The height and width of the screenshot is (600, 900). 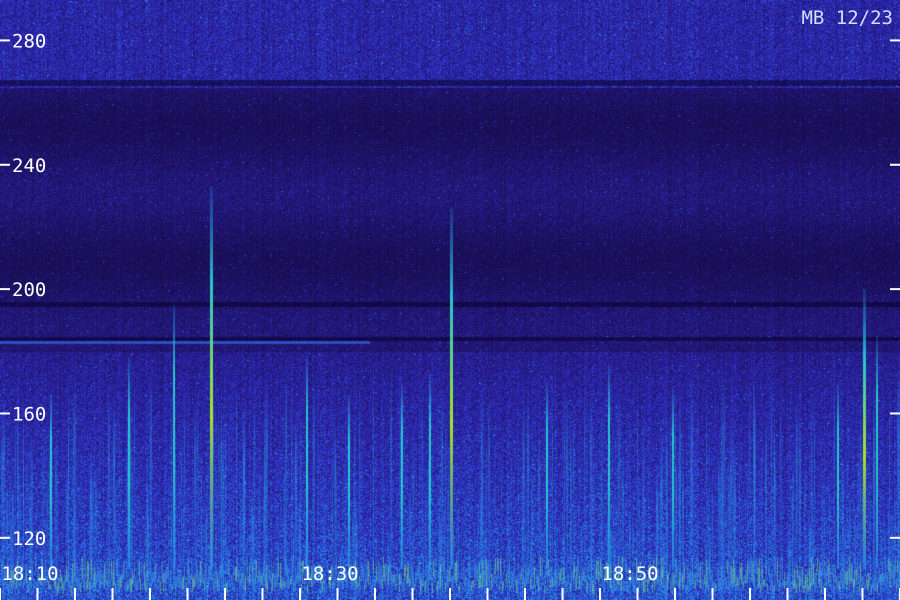 What do you see at coordinates (29, 290) in the screenshot?
I see `y-tick-label: 200` at bounding box center [29, 290].